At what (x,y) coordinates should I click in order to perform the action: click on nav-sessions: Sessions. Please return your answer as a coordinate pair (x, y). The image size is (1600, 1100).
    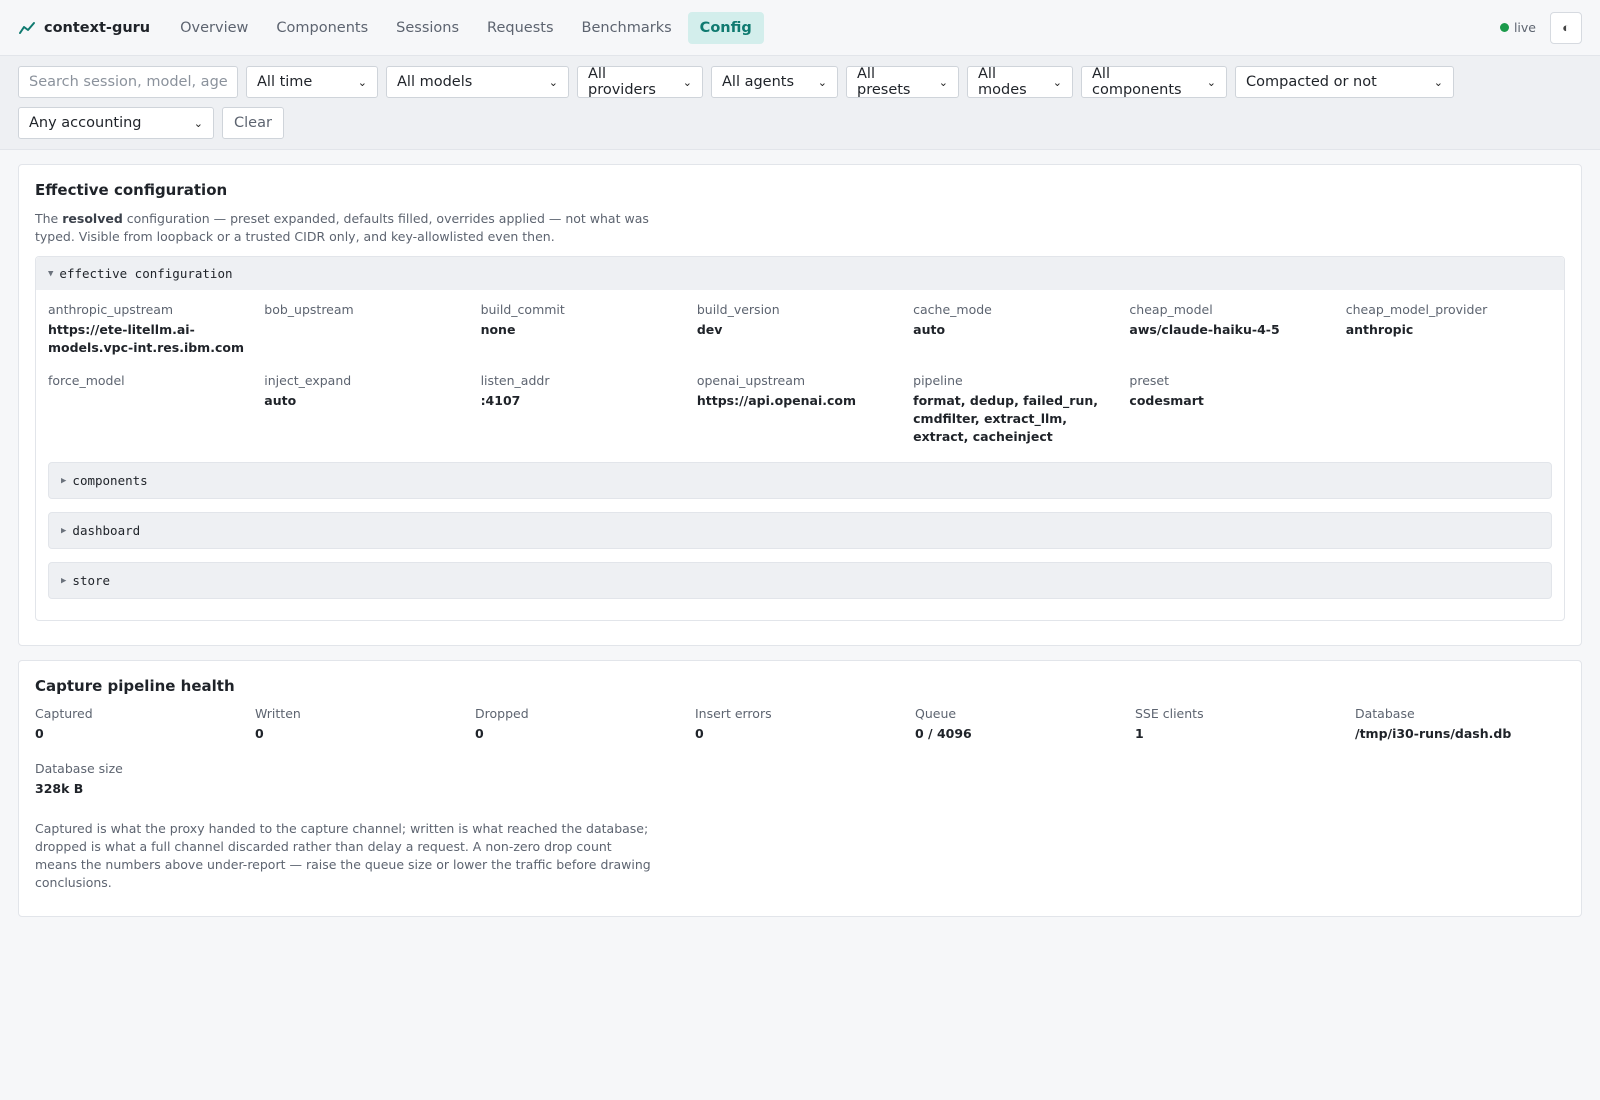
    Looking at the image, I should click on (427, 28).